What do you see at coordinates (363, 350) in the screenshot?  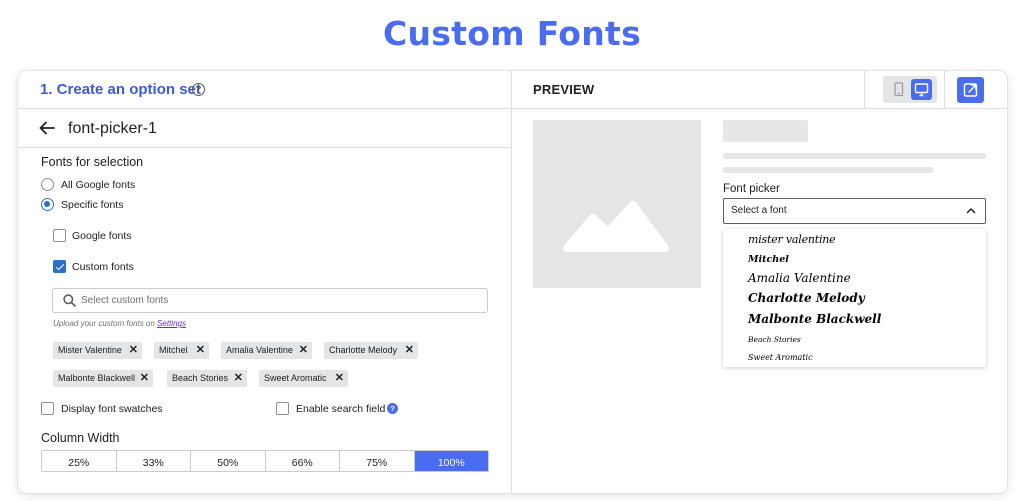 I see `tag-label: Charlotte Melody` at bounding box center [363, 350].